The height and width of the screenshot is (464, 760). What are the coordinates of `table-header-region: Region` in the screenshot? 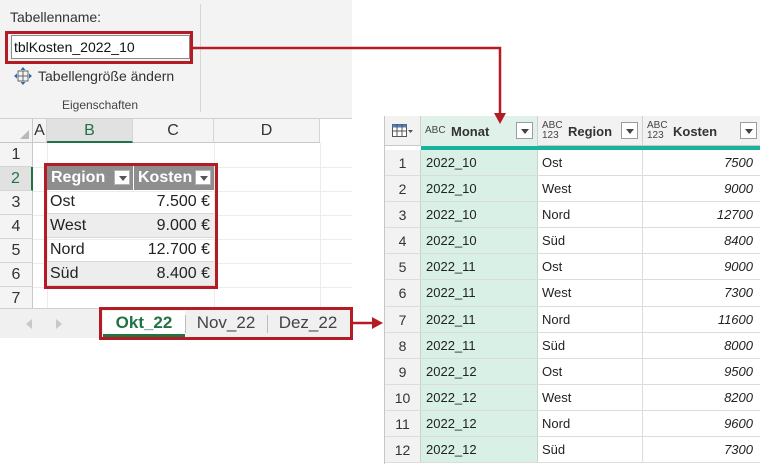 It's located at (90, 178).